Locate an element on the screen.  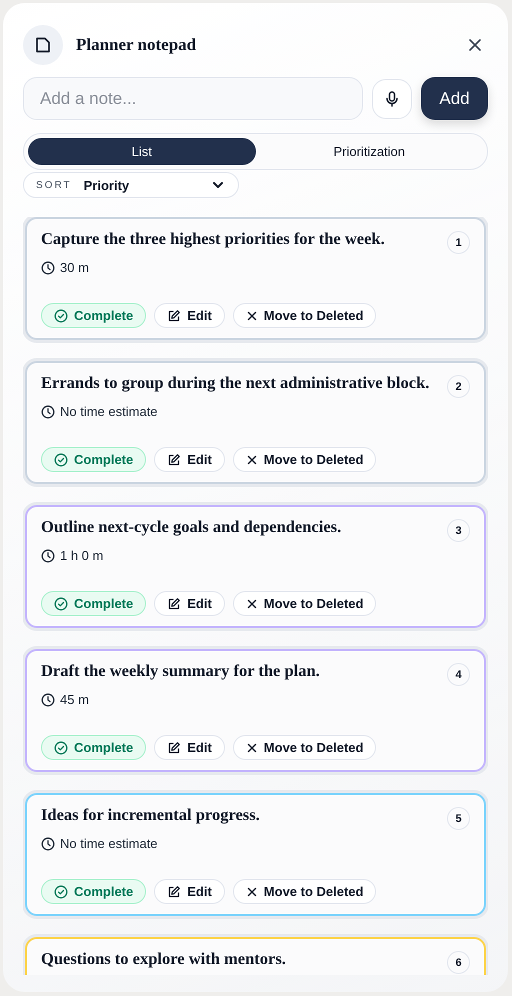
microphone-icon is located at coordinates (392, 98).